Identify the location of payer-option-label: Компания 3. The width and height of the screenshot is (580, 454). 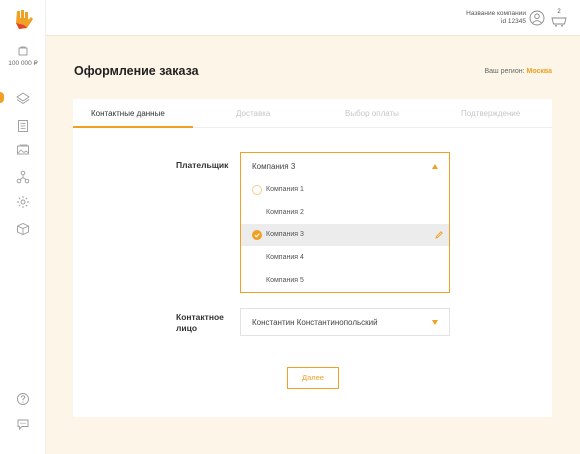
(285, 234).